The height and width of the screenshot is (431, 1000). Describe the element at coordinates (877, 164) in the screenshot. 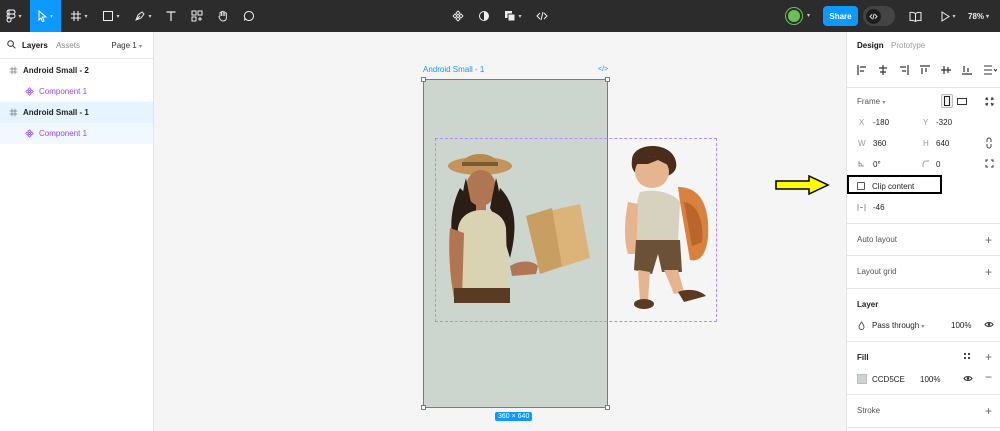

I see `rotation-input: 0°` at that location.